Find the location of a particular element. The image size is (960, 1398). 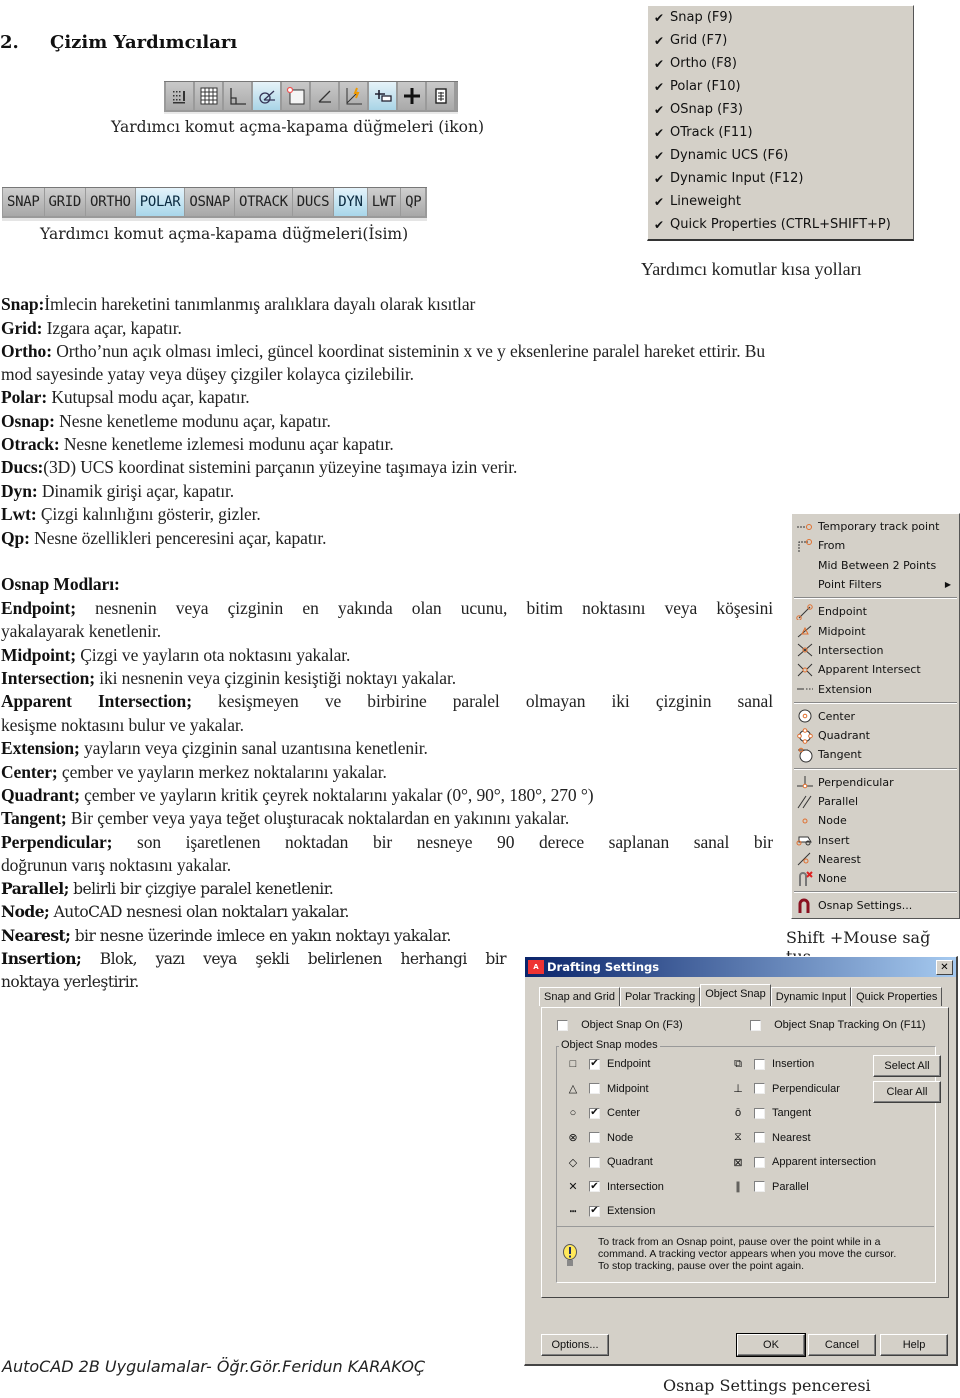

ctx-none: None is located at coordinates (875, 878).